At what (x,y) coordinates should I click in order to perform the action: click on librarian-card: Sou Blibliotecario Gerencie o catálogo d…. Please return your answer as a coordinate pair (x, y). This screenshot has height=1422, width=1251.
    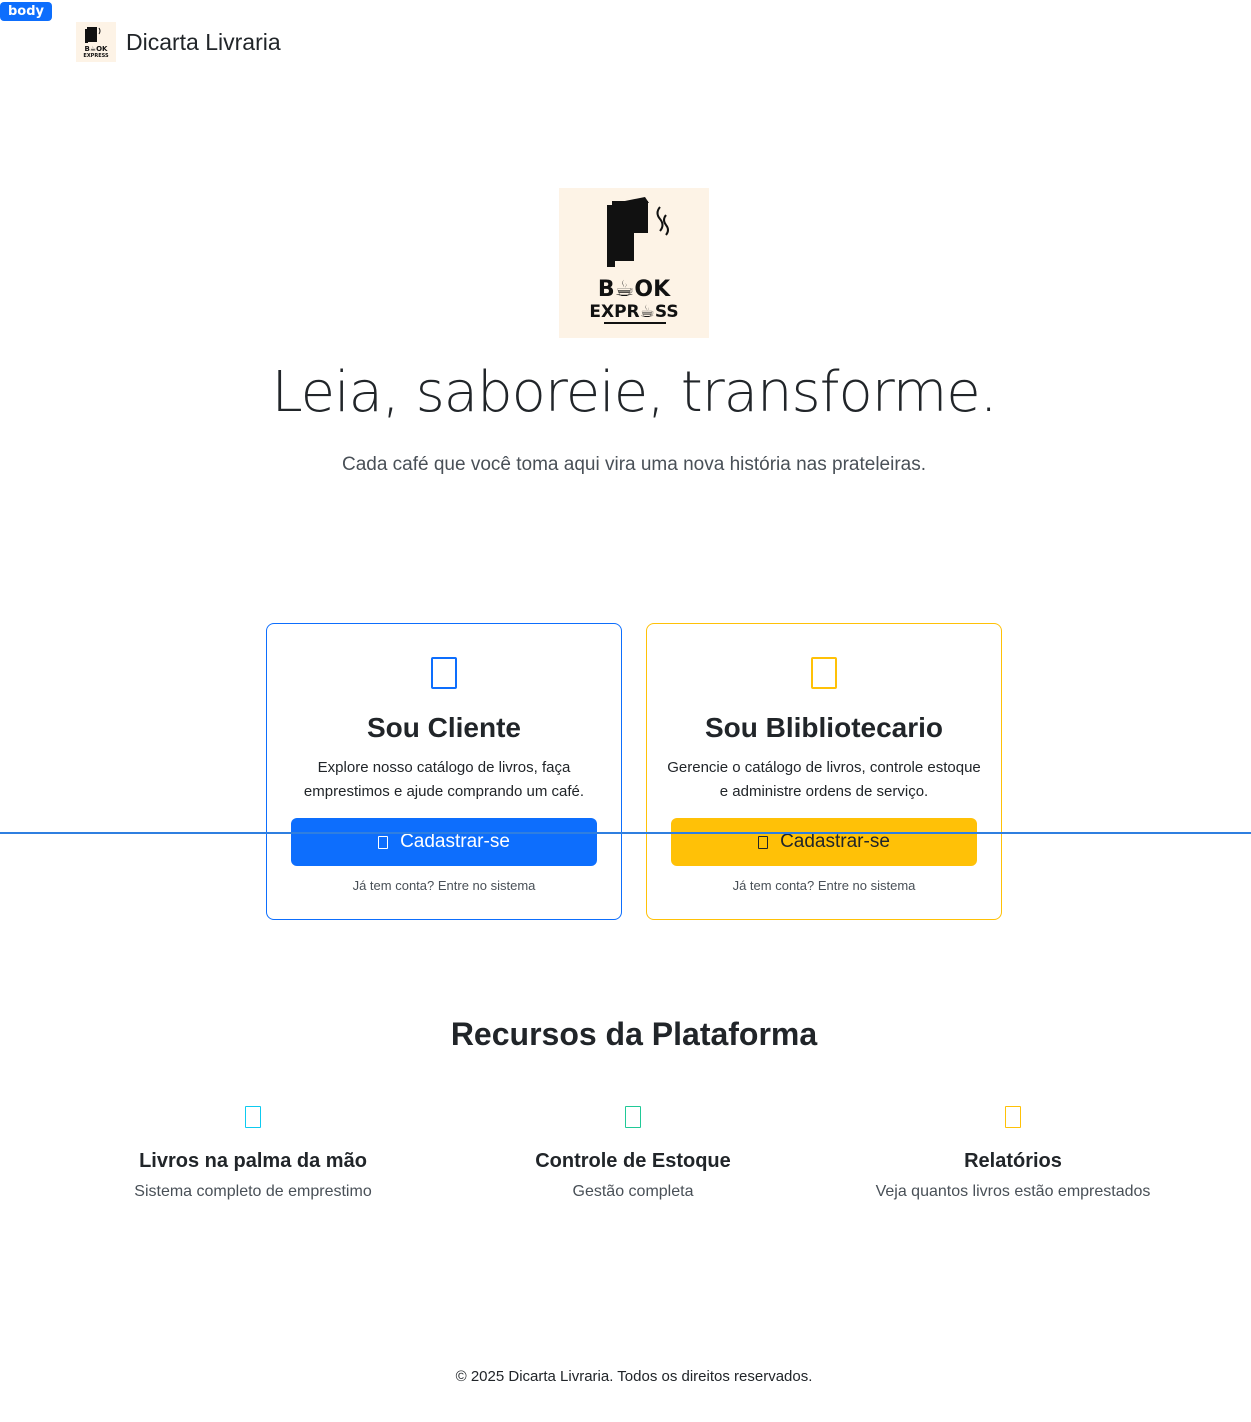
    Looking at the image, I should click on (824, 771).